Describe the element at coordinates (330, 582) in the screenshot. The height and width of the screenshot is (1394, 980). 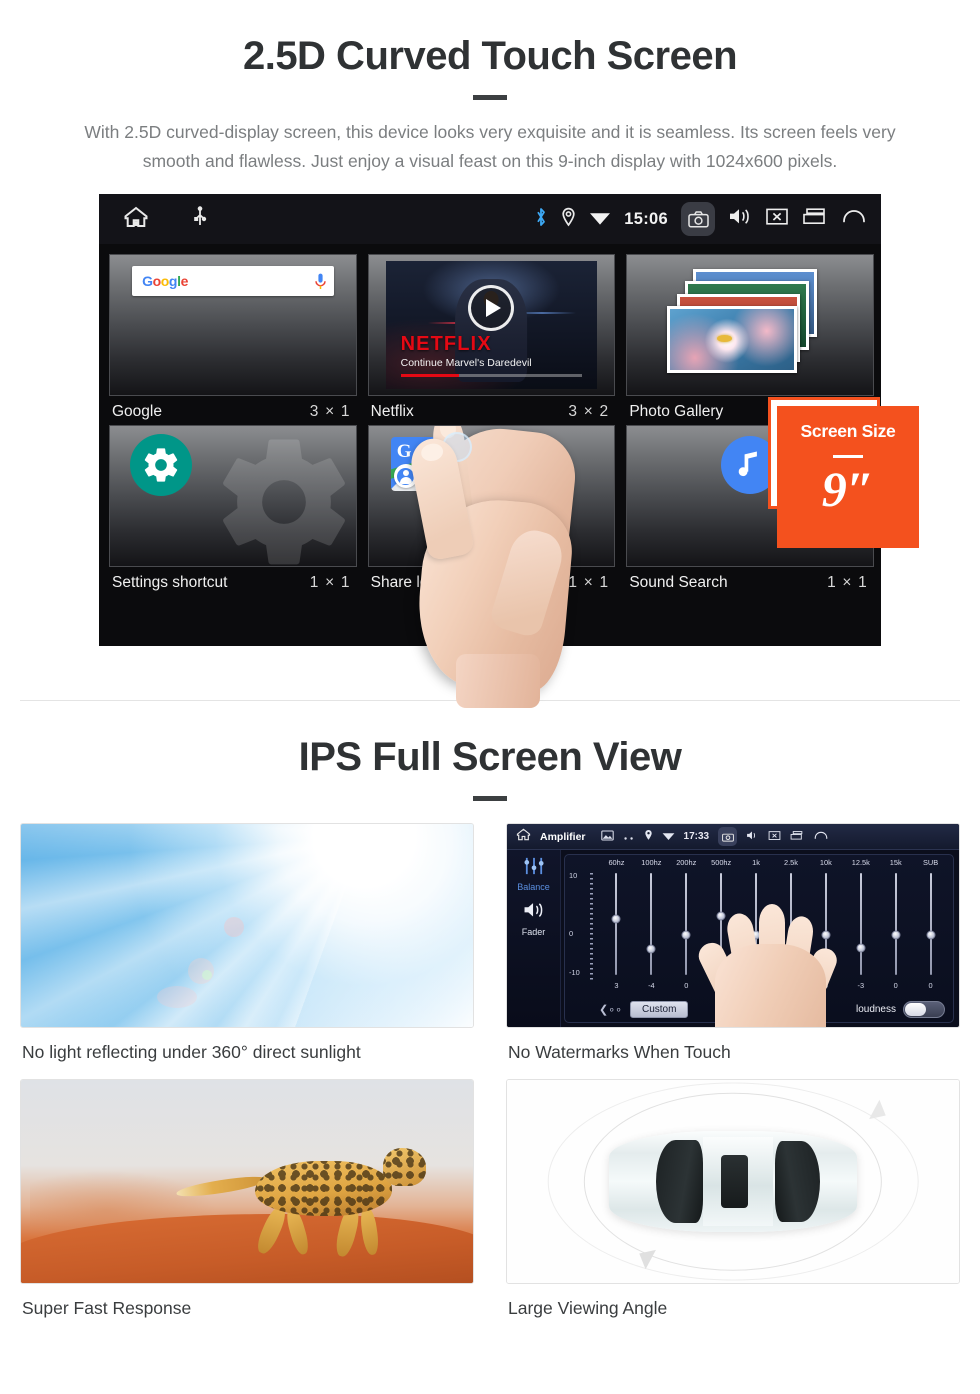
I see `widget-size: 1 × 1` at that location.